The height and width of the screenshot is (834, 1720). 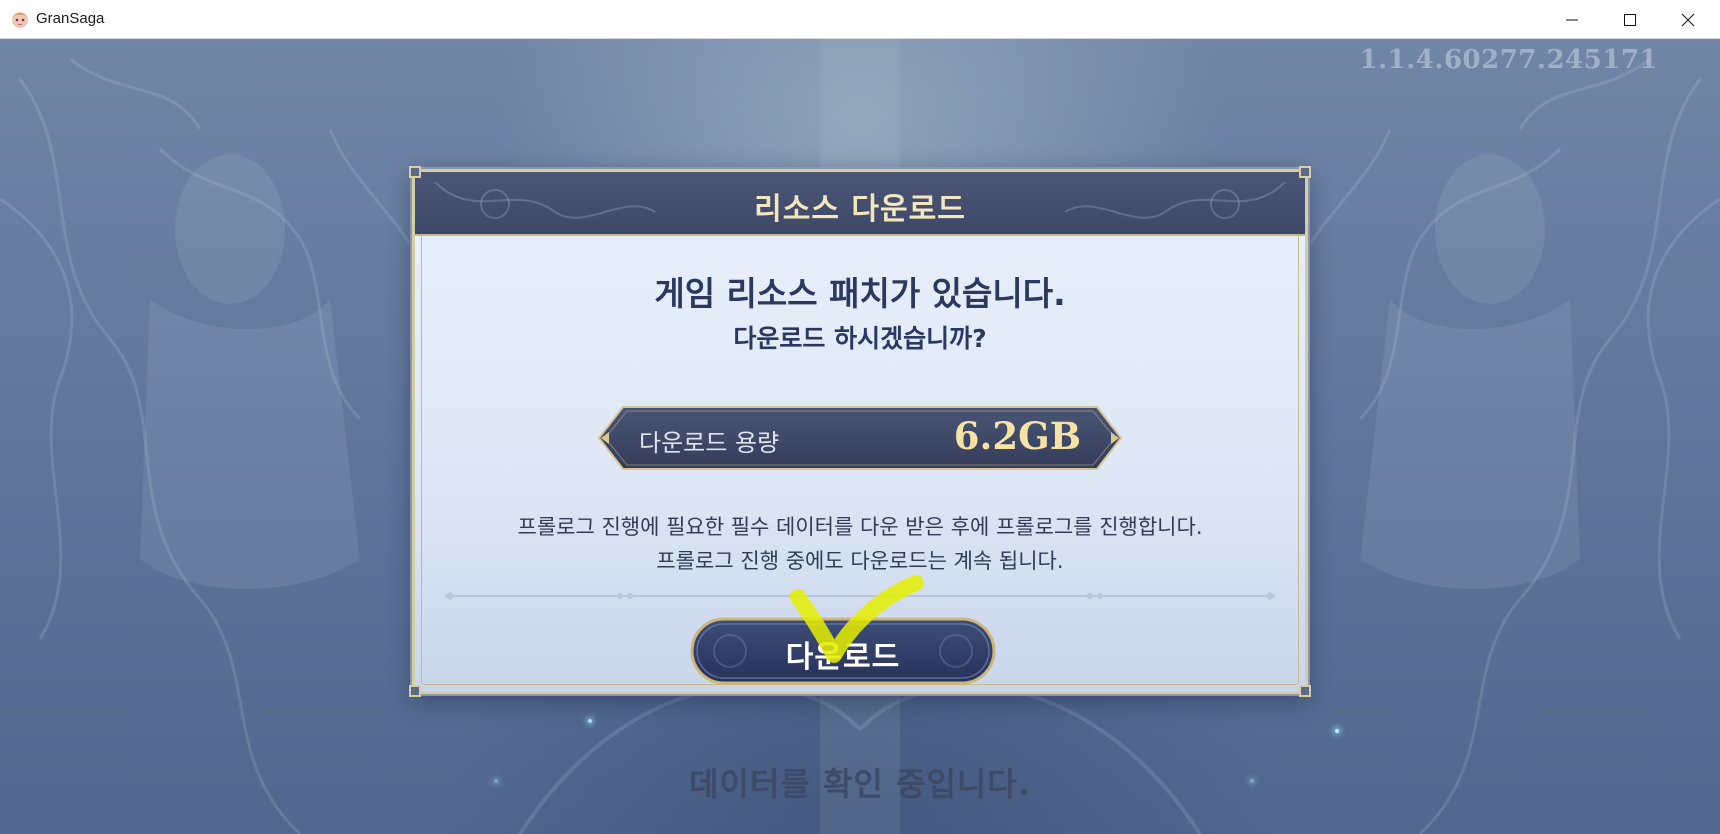 I want to click on dialog-title: 리소스 다운로드, so click(x=860, y=209).